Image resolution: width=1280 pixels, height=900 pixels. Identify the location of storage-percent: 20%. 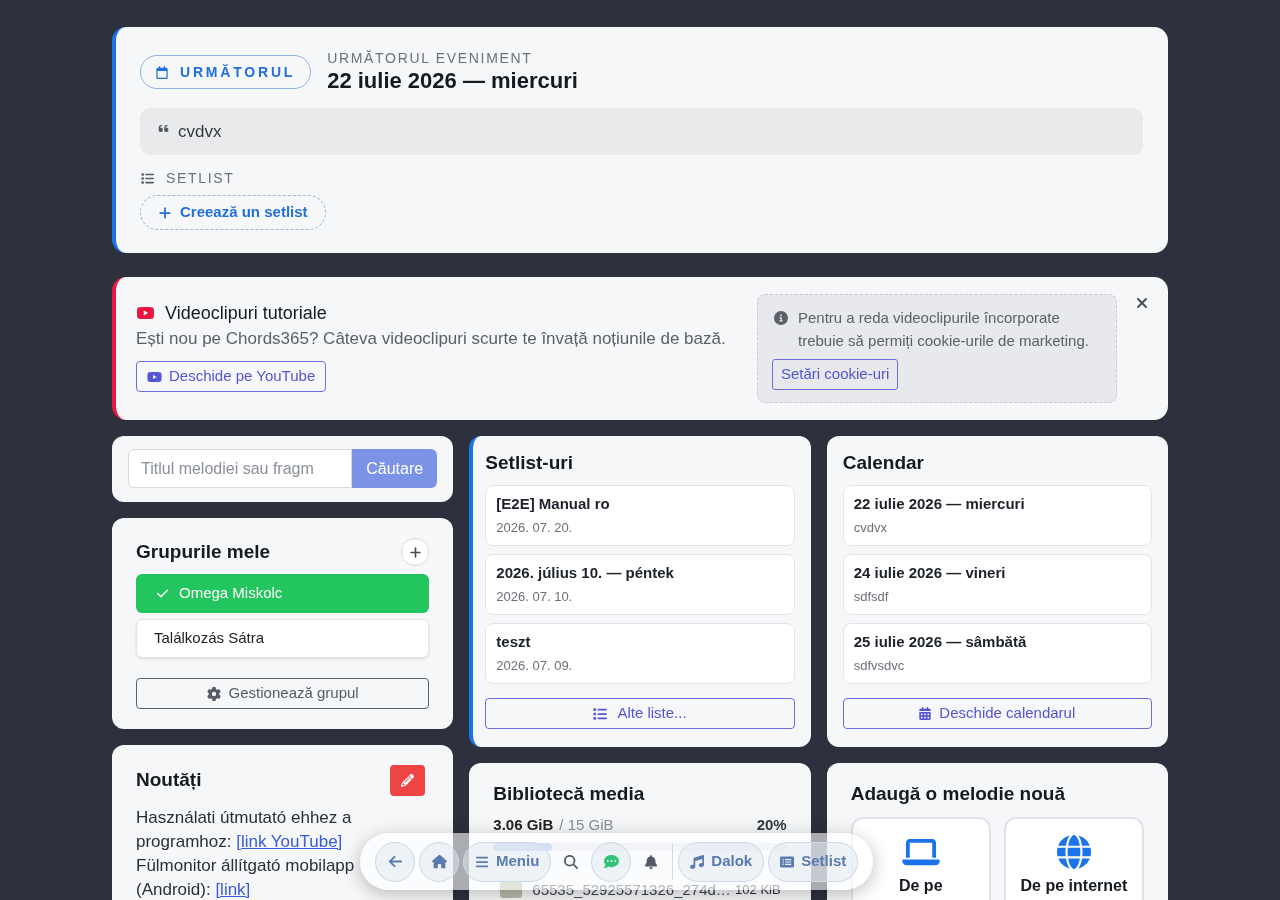
(771, 825).